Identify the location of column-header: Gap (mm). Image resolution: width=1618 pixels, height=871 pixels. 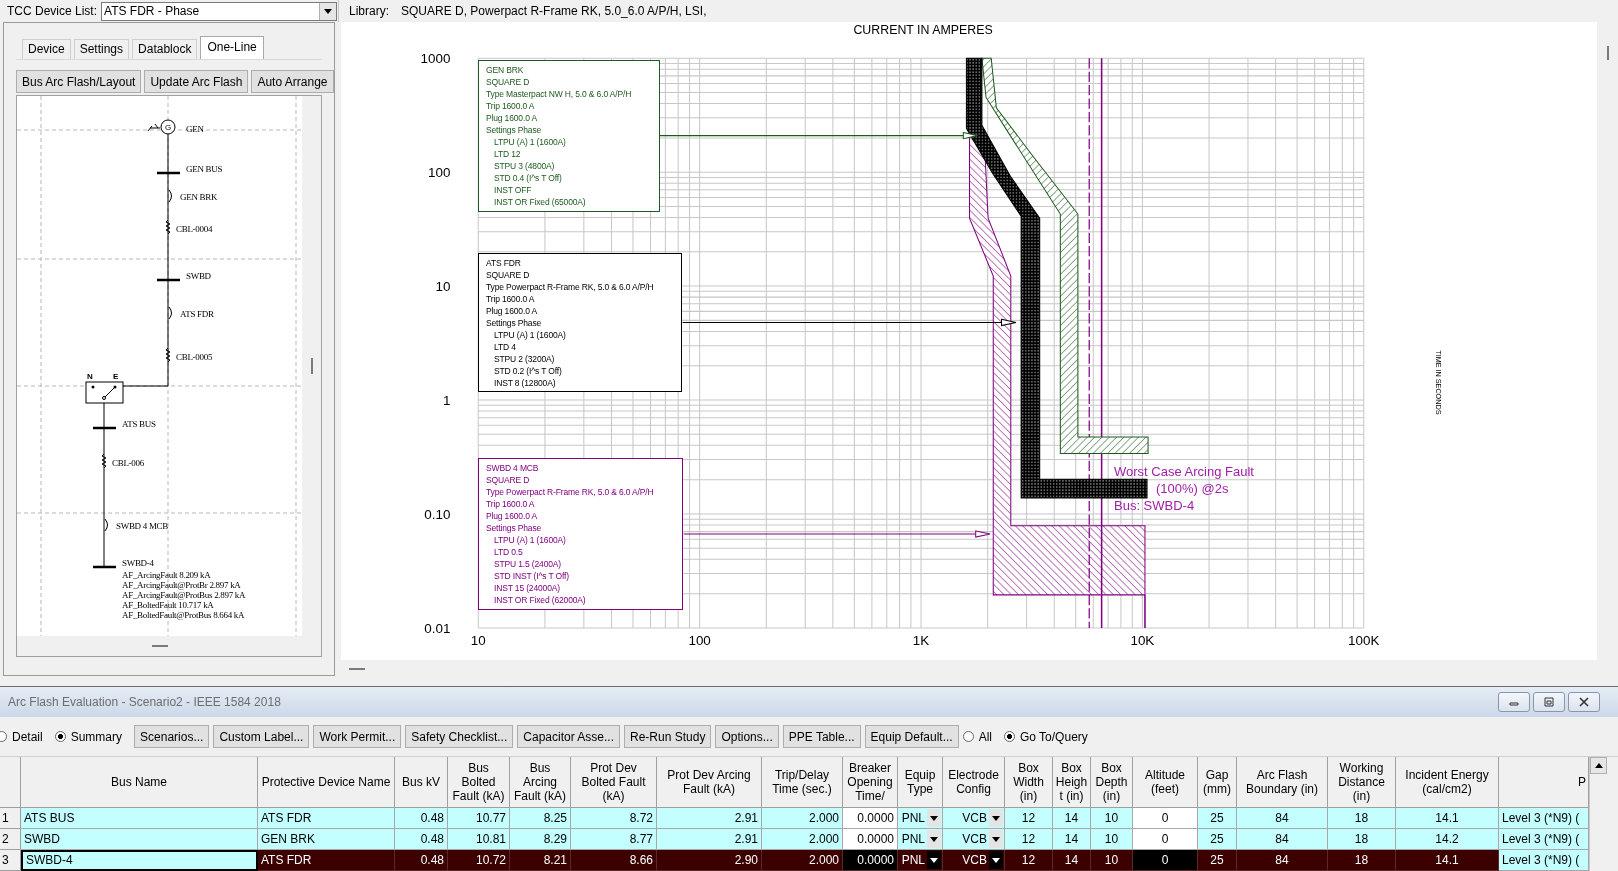
(1217, 782).